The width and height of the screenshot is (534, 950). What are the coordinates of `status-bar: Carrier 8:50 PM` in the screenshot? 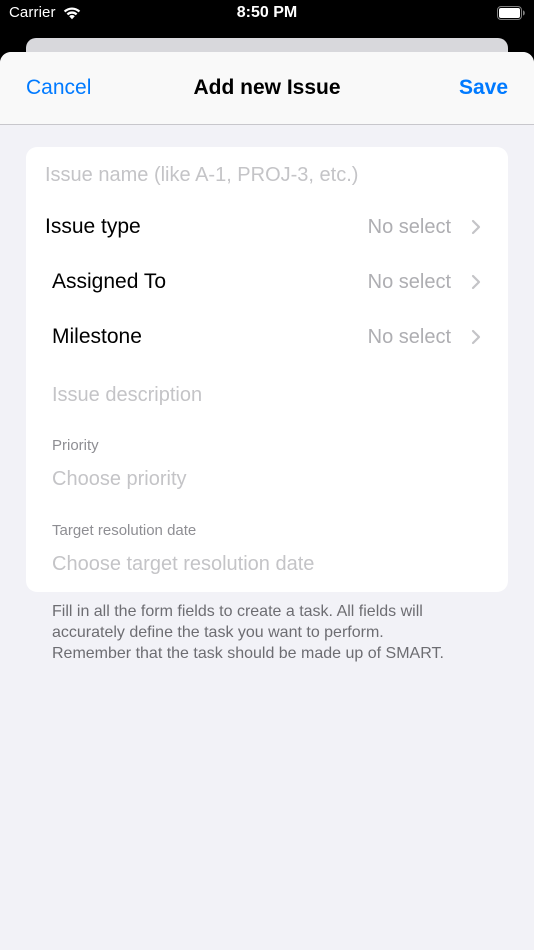 It's located at (267, 15).